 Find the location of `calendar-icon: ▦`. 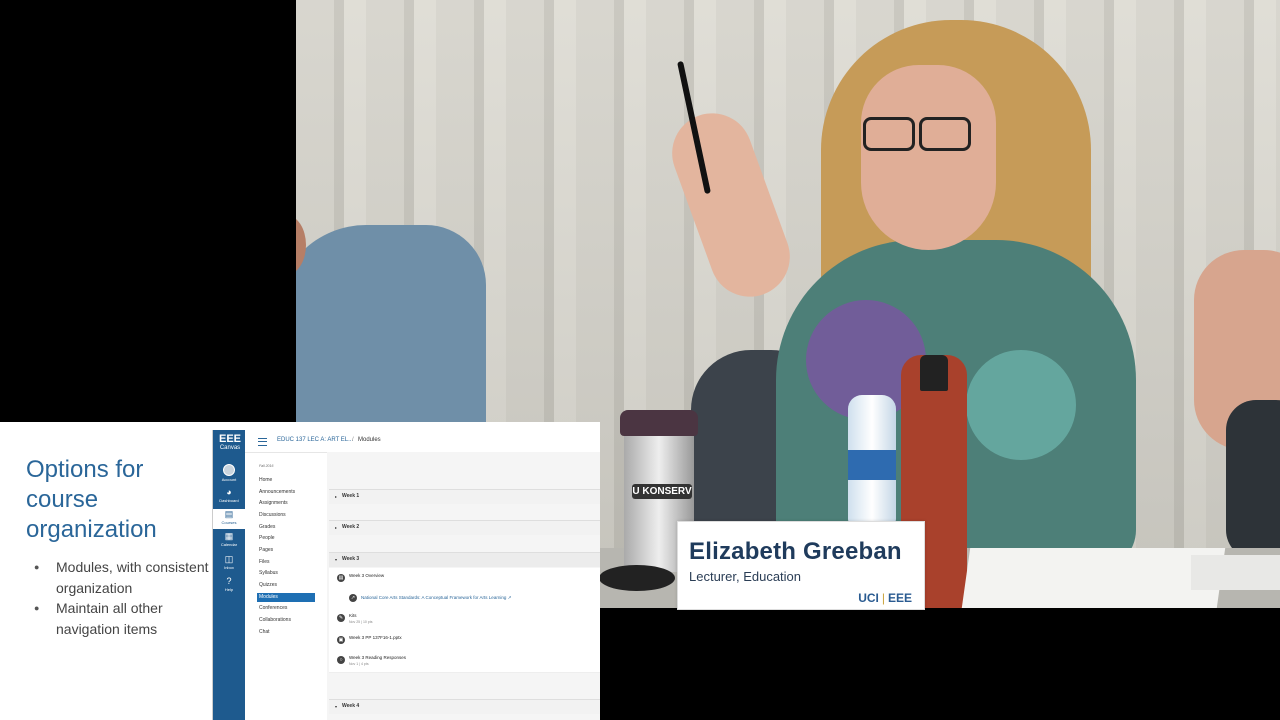

calendar-icon: ▦ is located at coordinates (229, 536).